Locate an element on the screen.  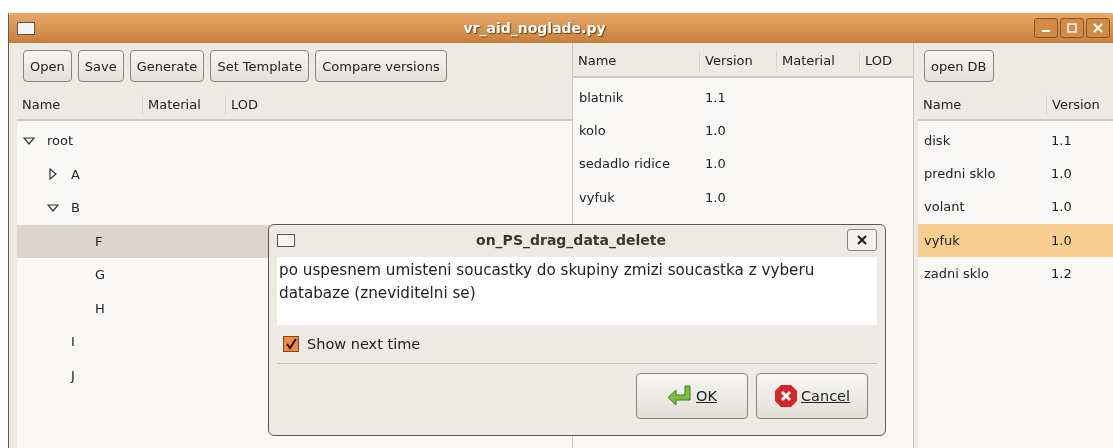
table-row: zadni sklo 1.2 is located at coordinates (1015, 273).